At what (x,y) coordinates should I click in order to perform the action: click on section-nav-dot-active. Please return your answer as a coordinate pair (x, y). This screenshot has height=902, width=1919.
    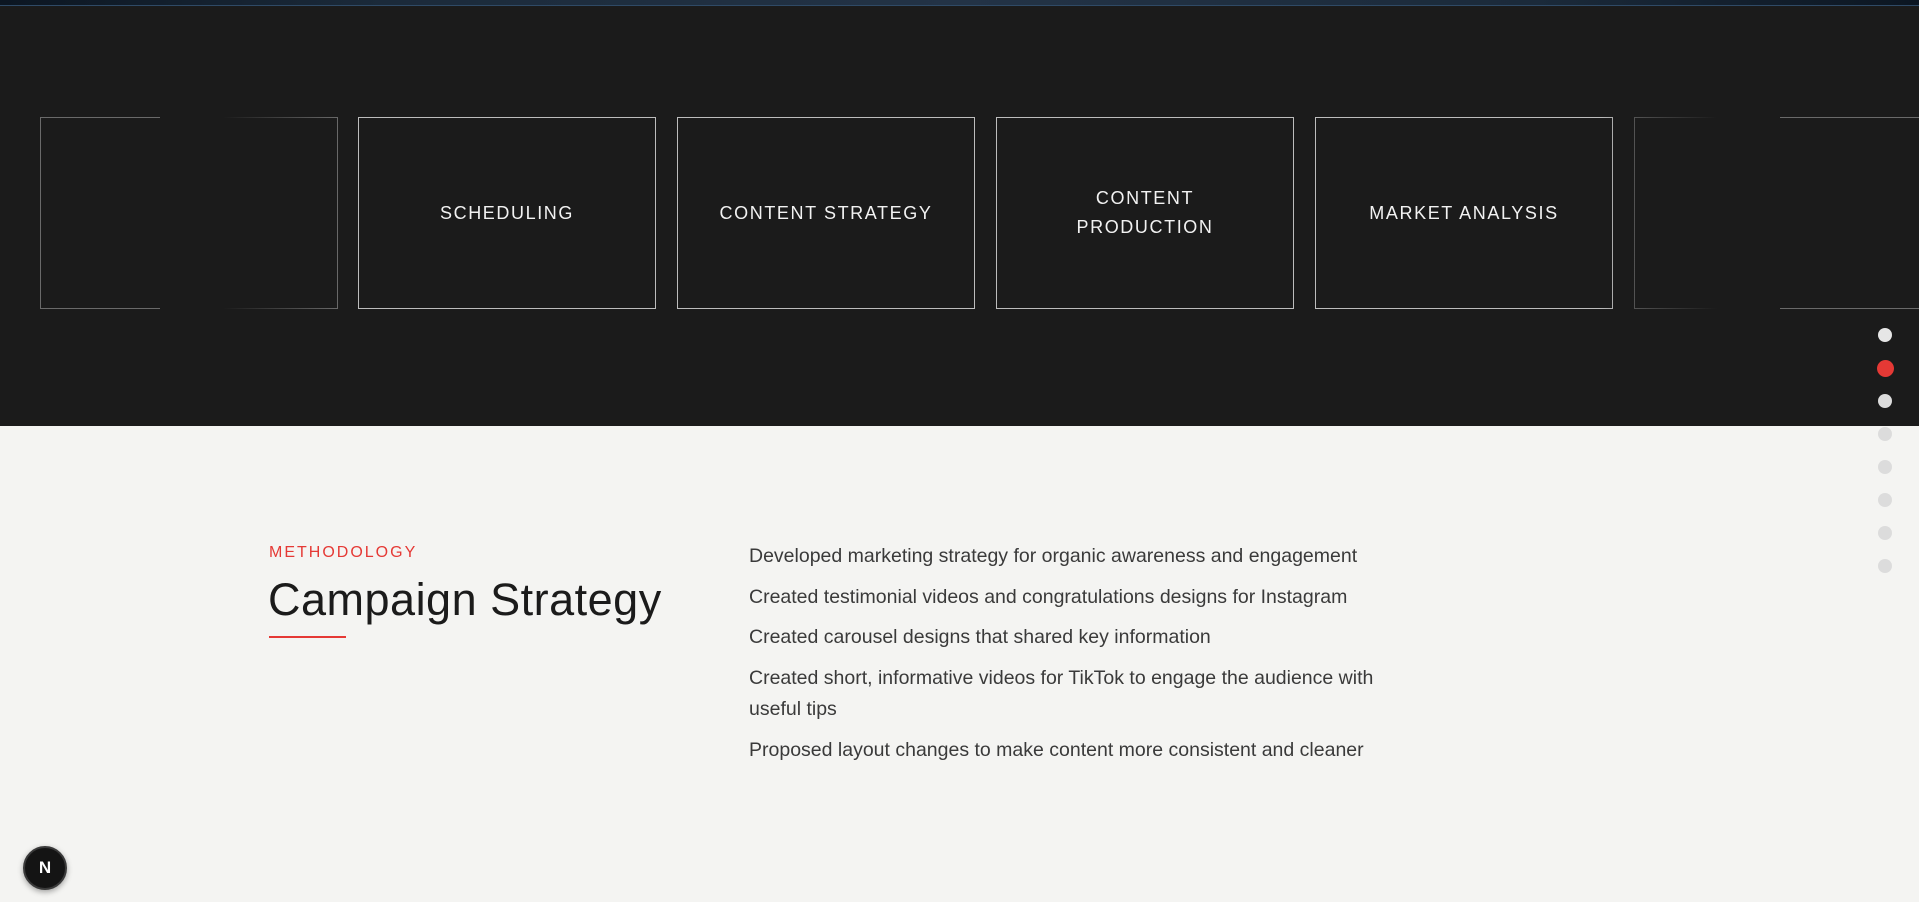
    Looking at the image, I should click on (1885, 368).